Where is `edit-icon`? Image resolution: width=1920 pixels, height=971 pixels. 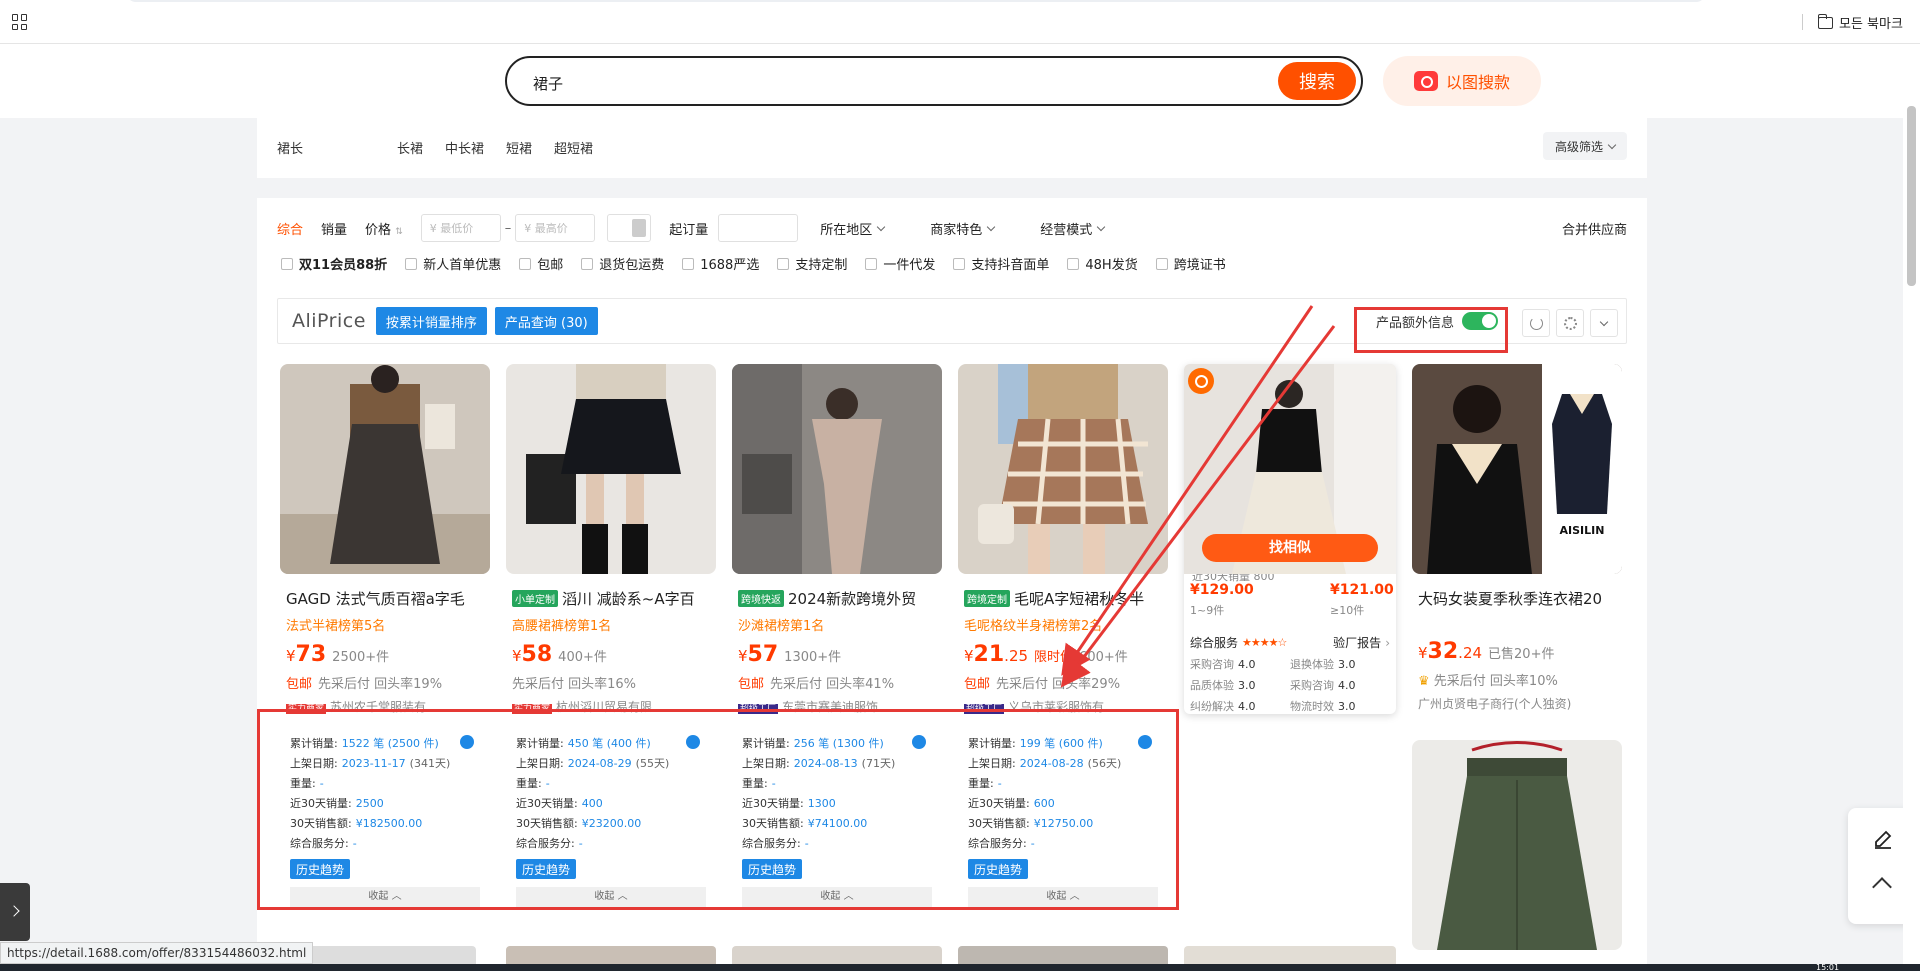
edit-icon is located at coordinates (1883, 839).